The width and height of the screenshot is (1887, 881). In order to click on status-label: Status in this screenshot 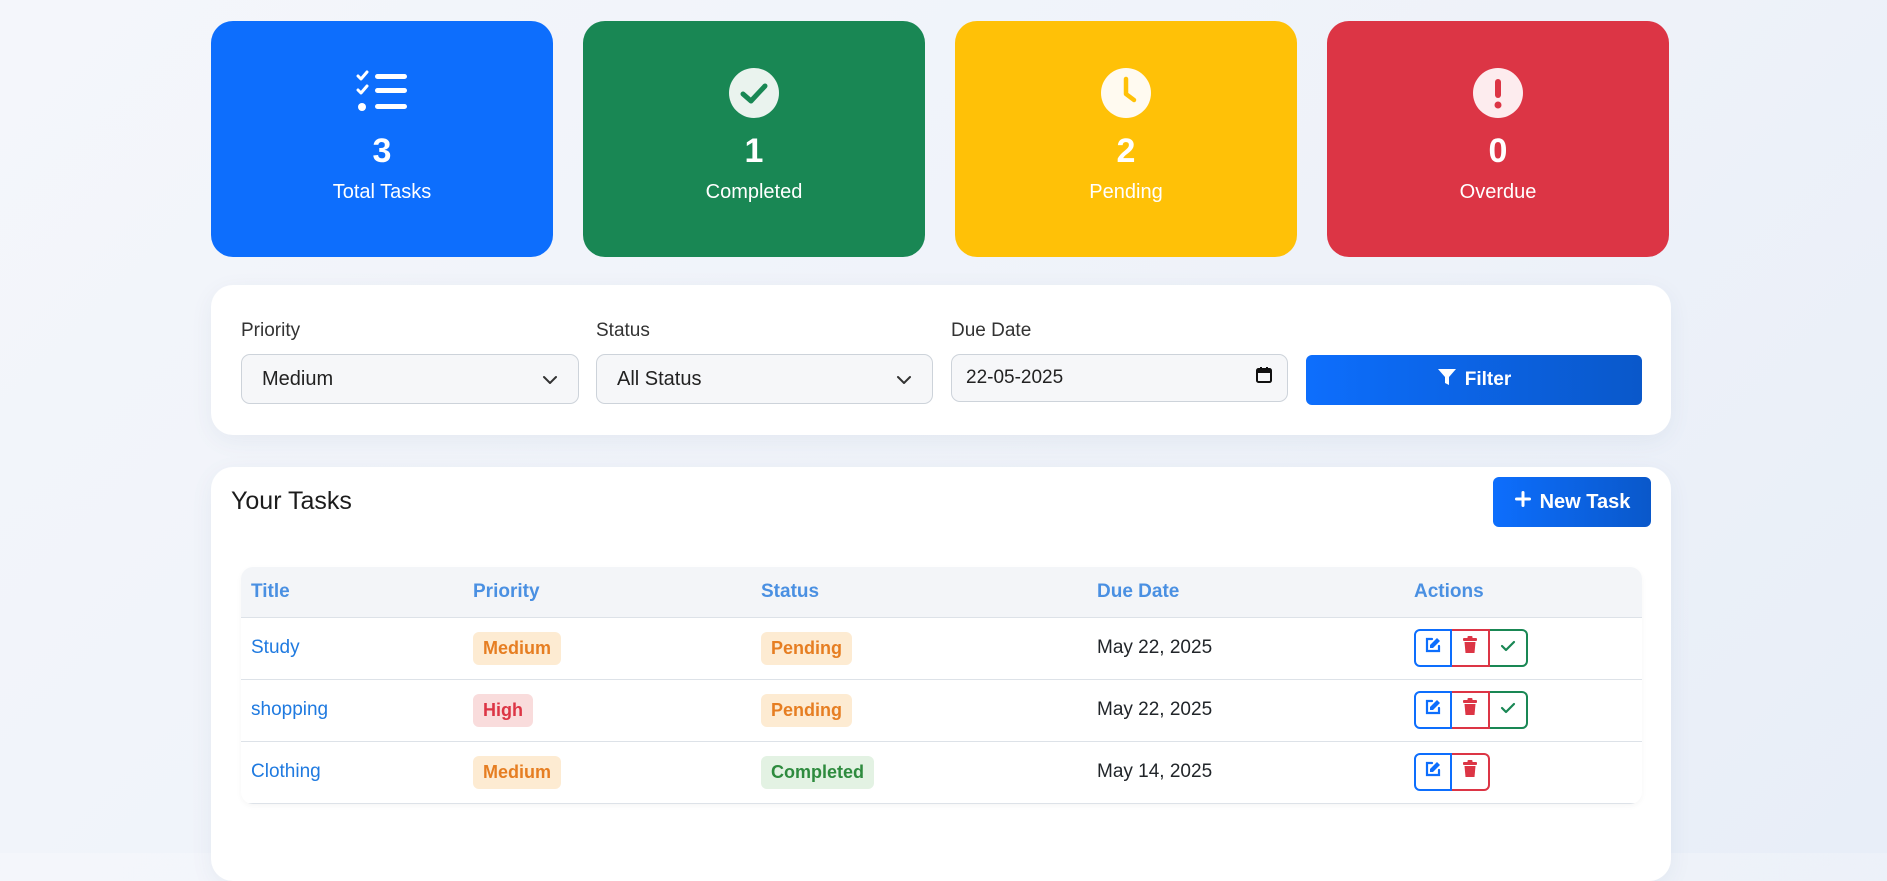, I will do `click(623, 330)`.